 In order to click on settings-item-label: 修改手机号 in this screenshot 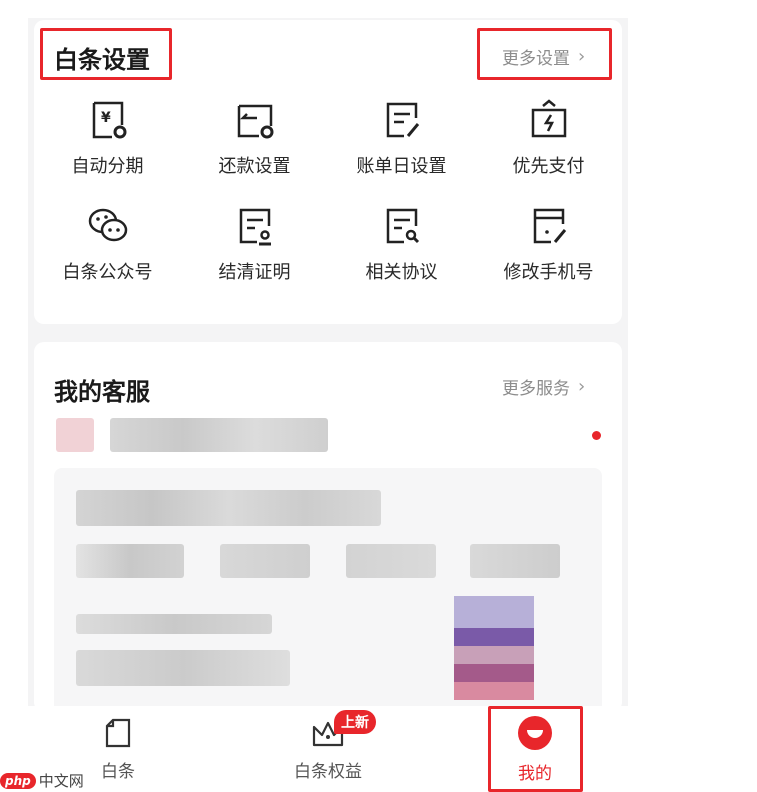, I will do `click(548, 272)`.